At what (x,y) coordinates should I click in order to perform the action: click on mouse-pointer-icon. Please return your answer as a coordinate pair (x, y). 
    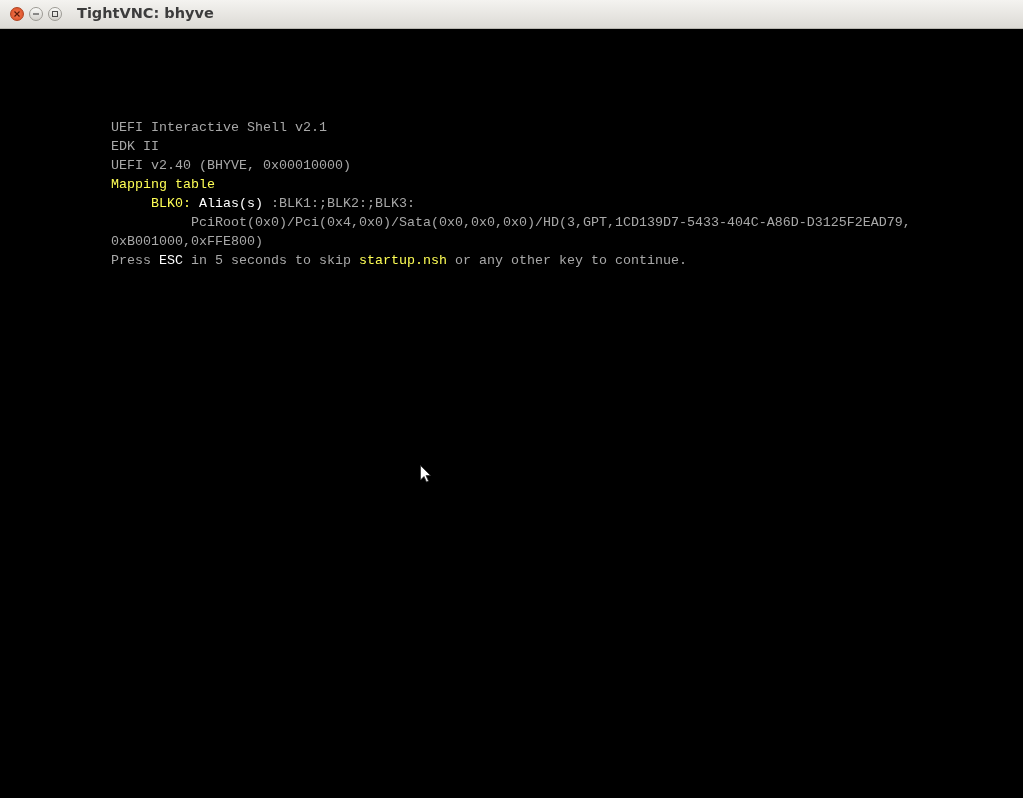
    Looking at the image, I should click on (425, 474).